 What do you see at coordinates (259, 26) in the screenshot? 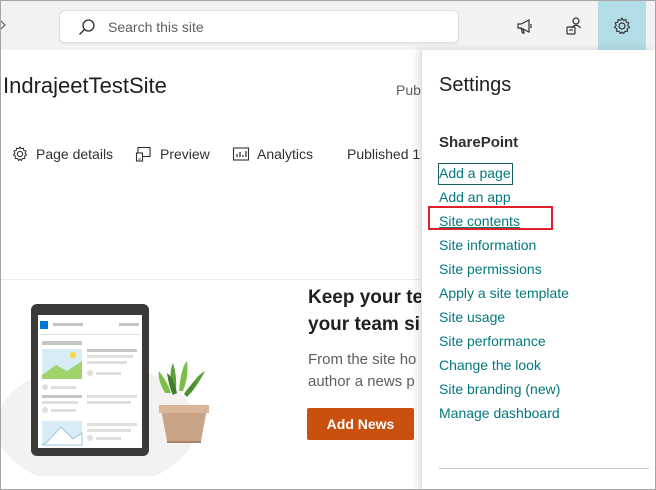
I see `search-box: Search this site` at bounding box center [259, 26].